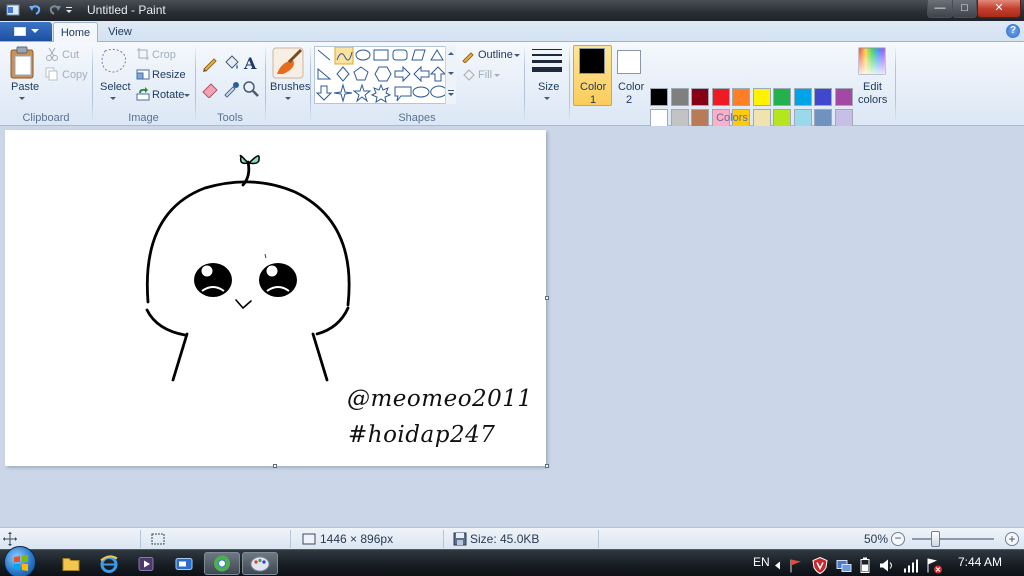 The image size is (1024, 576). Describe the element at coordinates (953, 539) in the screenshot. I see `zoom-slider` at that location.